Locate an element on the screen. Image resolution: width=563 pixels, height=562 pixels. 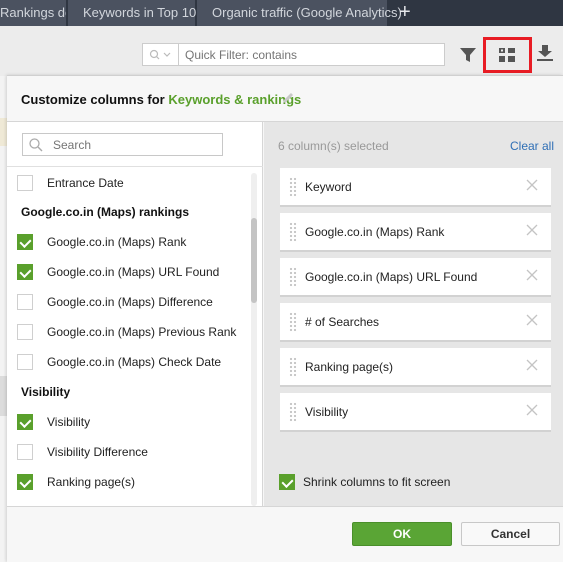
shrink-columns-option: Shrink columns to fit screen is located at coordinates (364, 482).